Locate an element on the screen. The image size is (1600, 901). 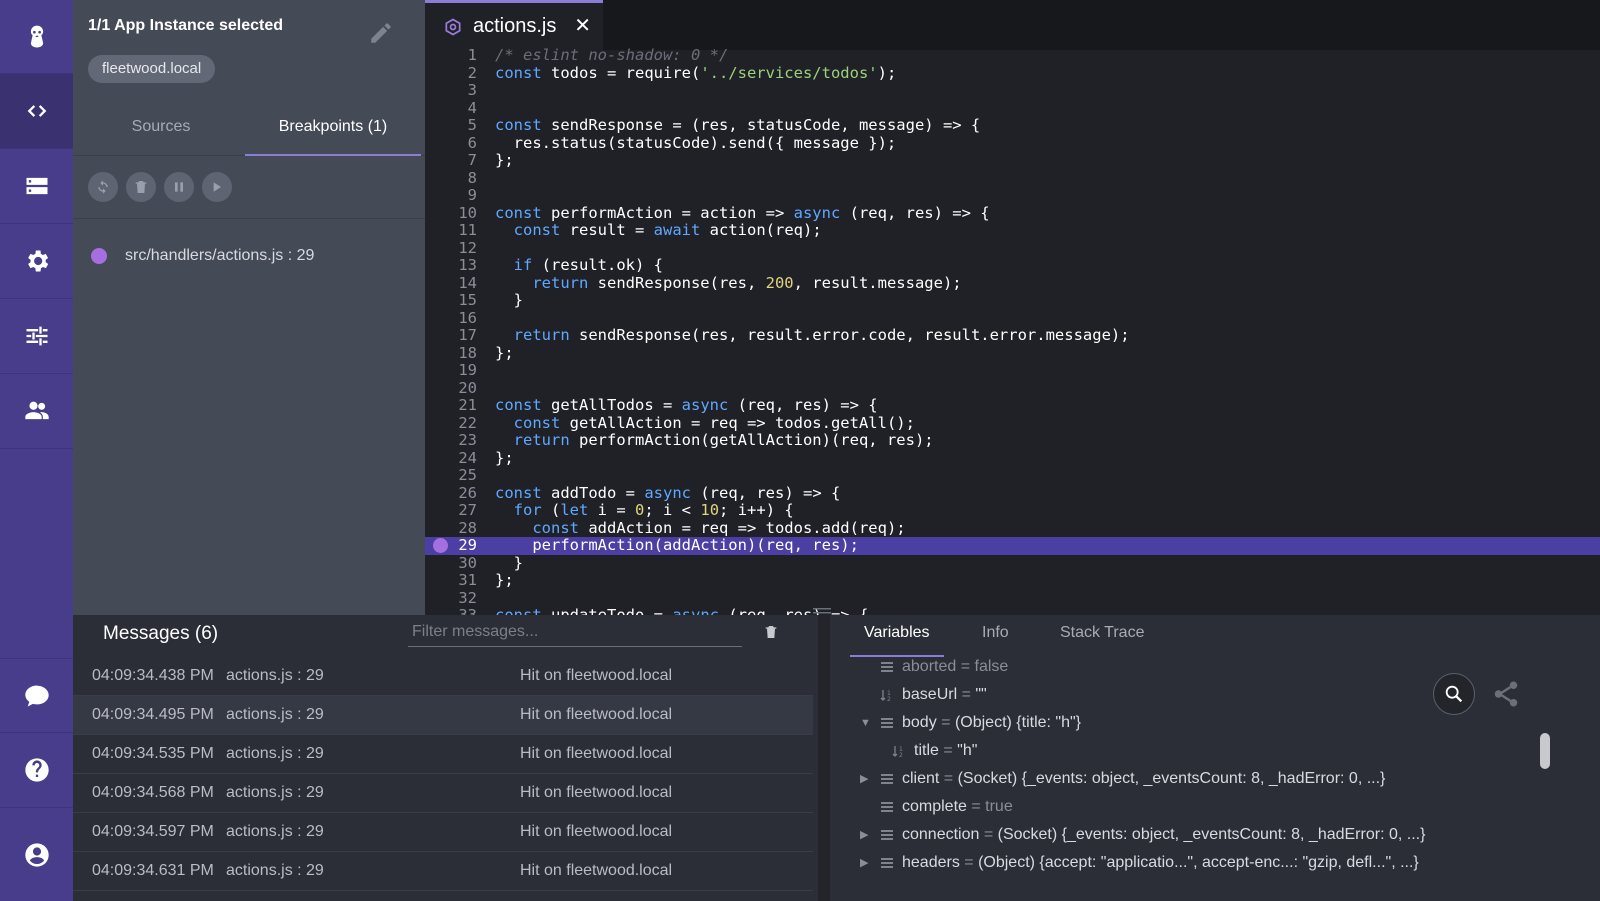
line-number: 10 is located at coordinates (451, 213).